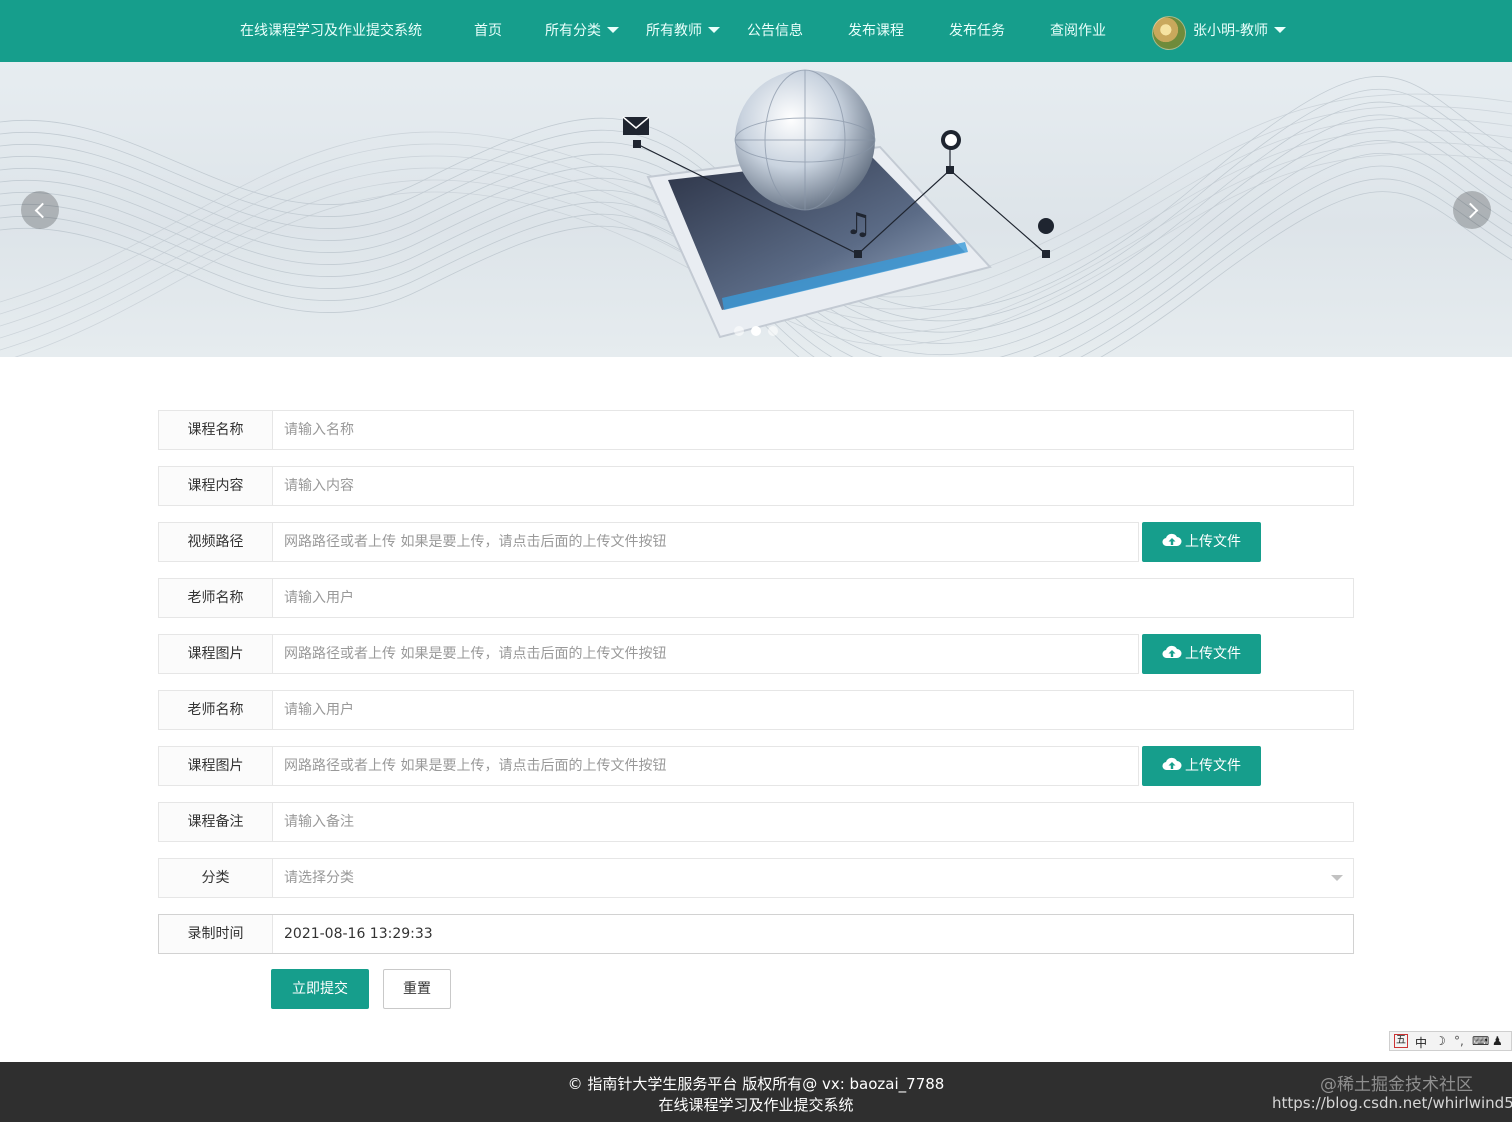 This screenshot has height=1122, width=1512. Describe the element at coordinates (331, 31) in the screenshot. I see `nav-brand: 在线课程学习及作业提交系统` at that location.